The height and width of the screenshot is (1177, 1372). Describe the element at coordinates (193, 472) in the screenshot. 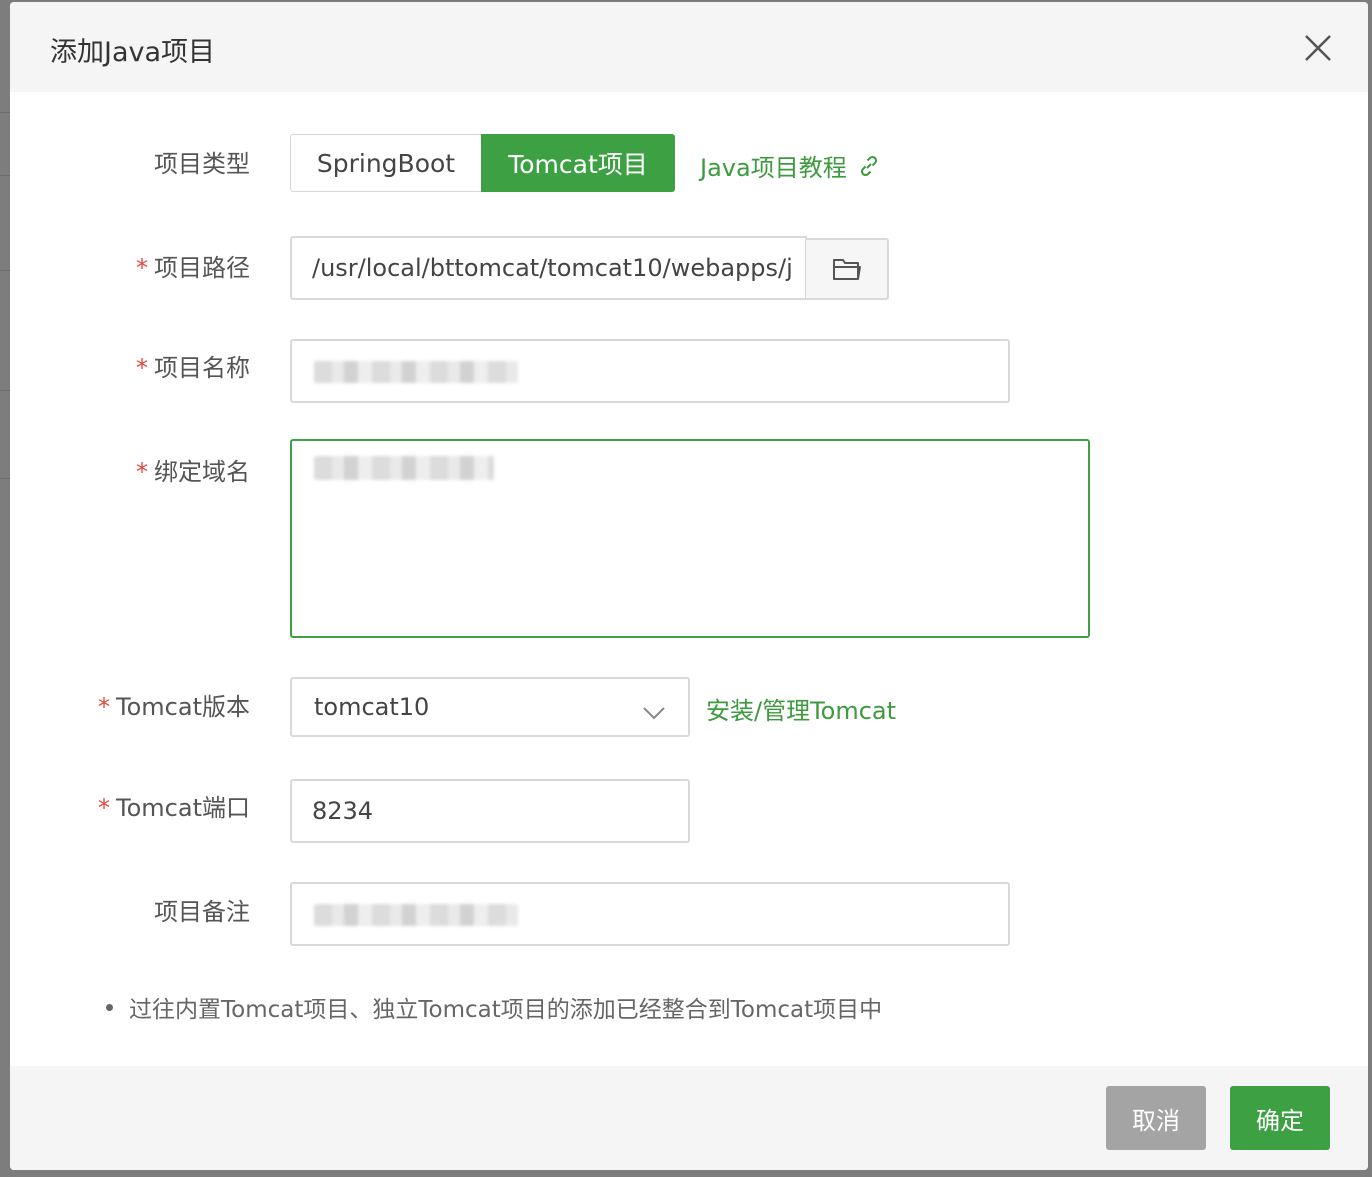

I see `bind-domain-label: * 绑定域名` at that location.